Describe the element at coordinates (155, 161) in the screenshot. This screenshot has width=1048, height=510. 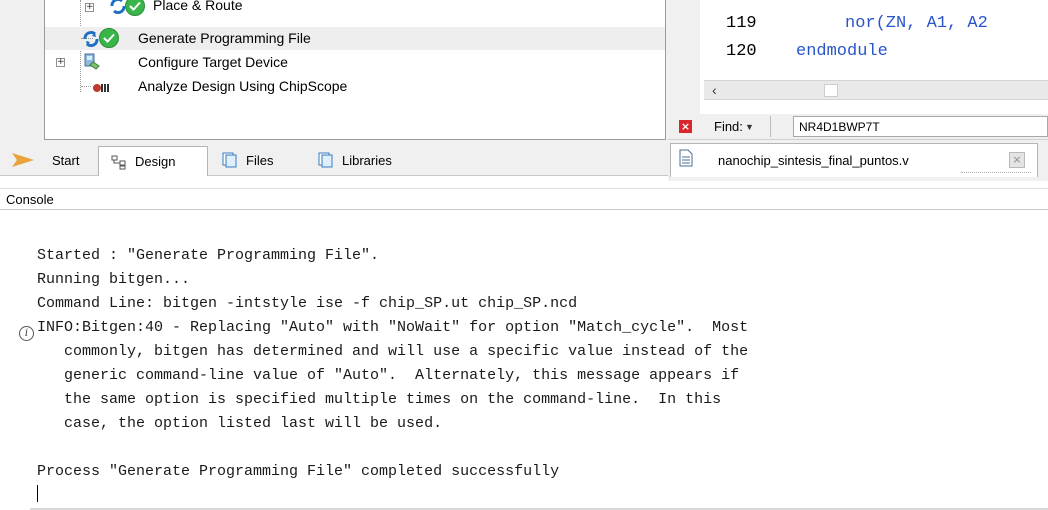
I see `tab-label: Design` at that location.